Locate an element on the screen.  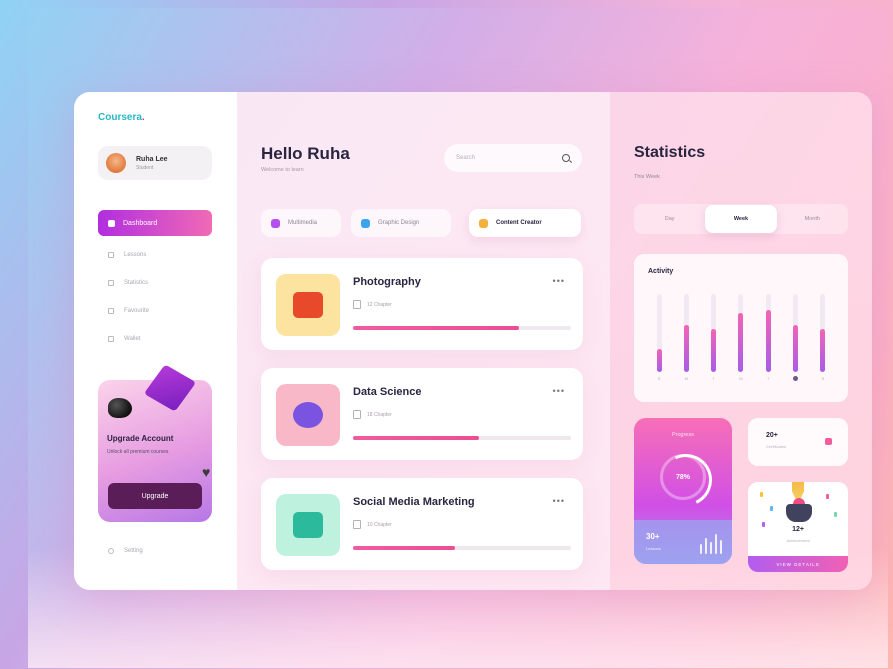
activity-title: Activity is located at coordinates (661, 271).